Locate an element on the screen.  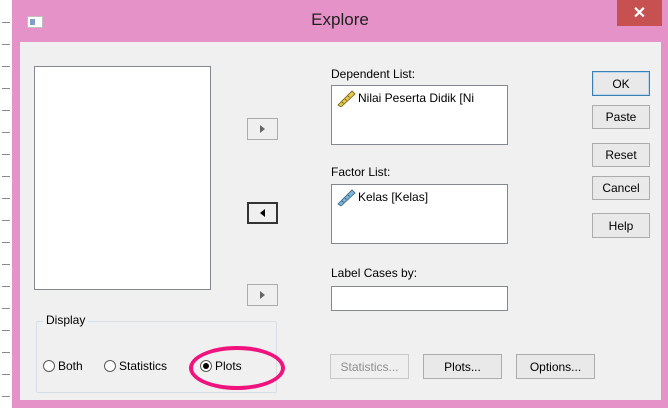
list-item: Kelas [Kelas] is located at coordinates (382, 197).